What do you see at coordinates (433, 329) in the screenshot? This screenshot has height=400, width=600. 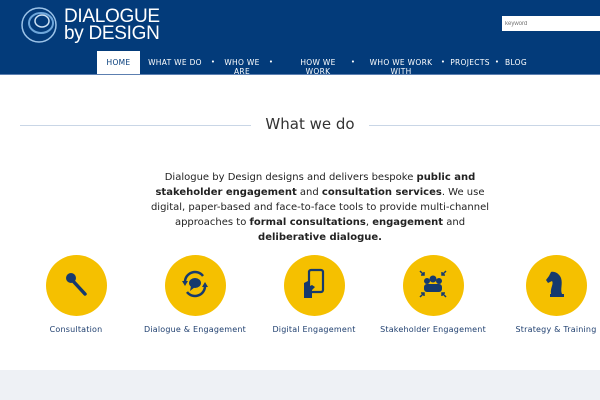 I see `service-label: Stakeholder Engagement` at bounding box center [433, 329].